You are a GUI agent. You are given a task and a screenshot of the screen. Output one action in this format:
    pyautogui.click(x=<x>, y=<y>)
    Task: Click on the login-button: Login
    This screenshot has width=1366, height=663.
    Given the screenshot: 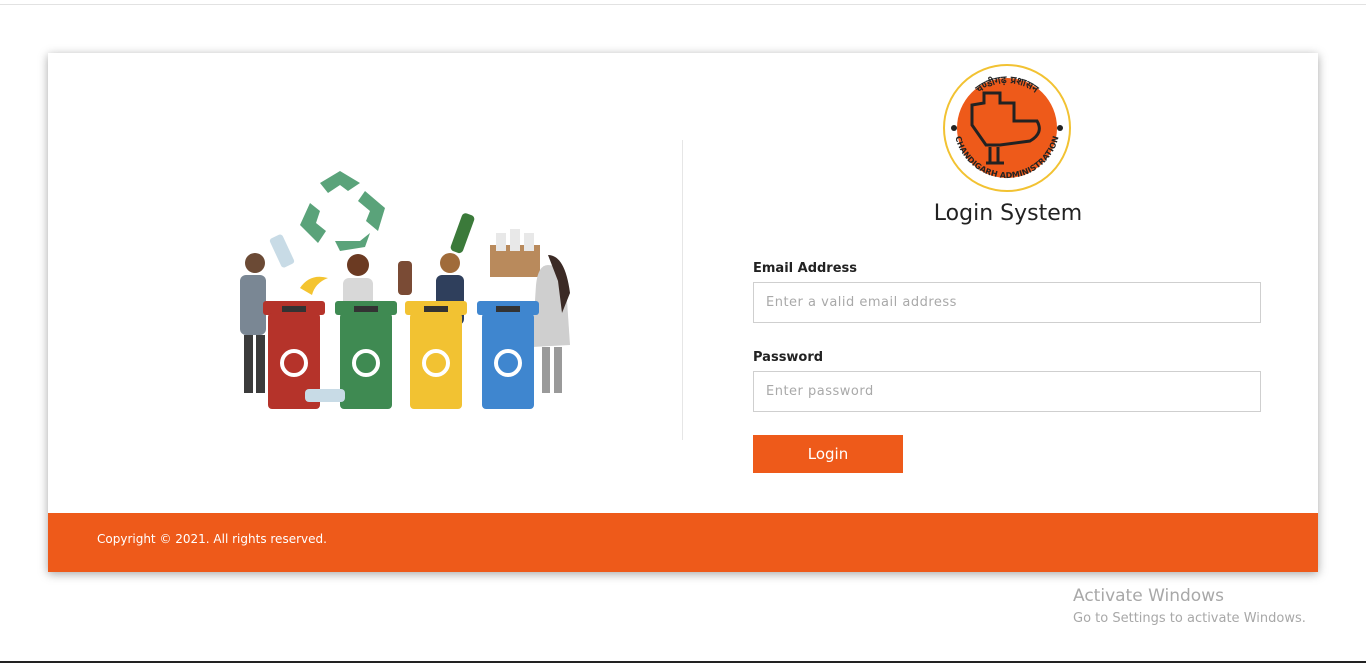 What is the action you would take?
    pyautogui.click(x=828, y=454)
    